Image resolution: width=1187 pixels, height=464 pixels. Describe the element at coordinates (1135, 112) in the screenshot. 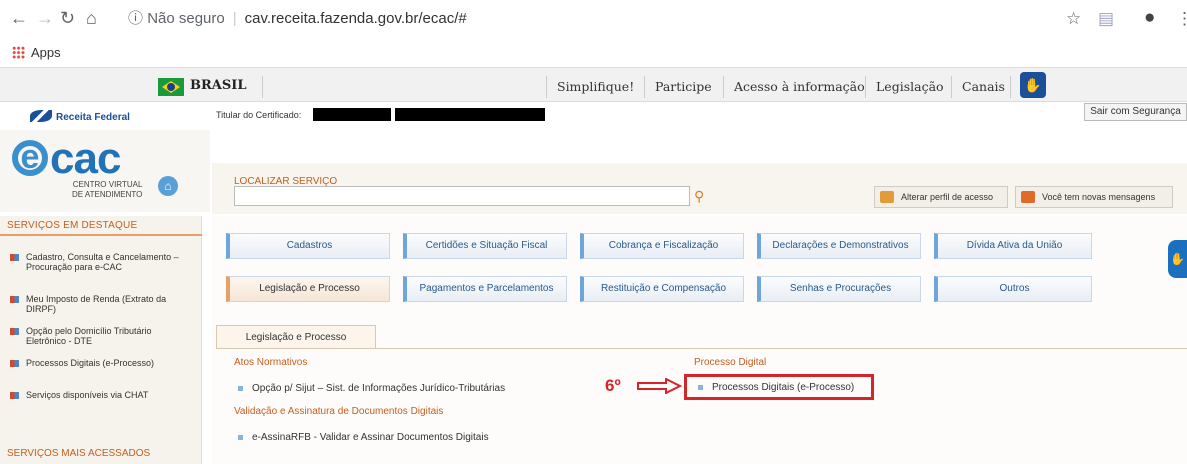

I see `sair-button: Sair com Segurança` at that location.